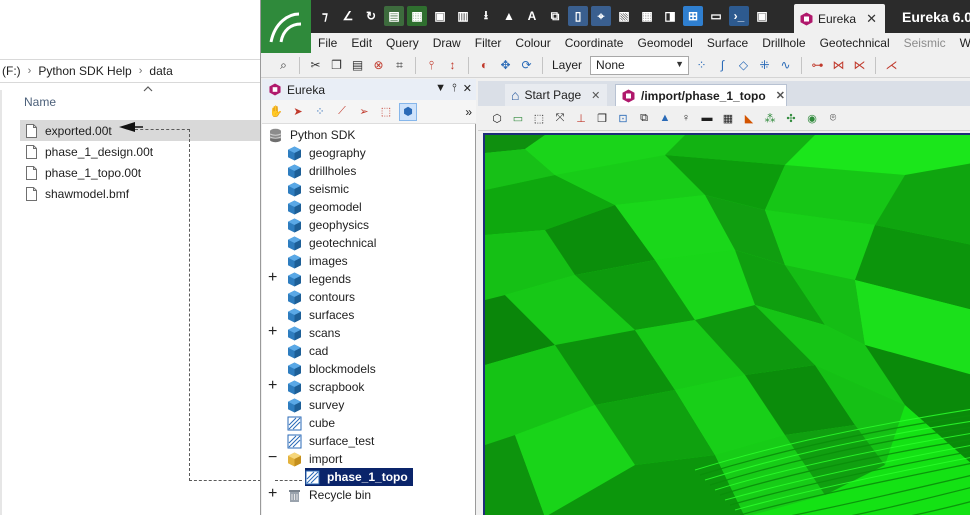 The image size is (970, 515). I want to click on copy-view-icon: ❐, so click(602, 118).